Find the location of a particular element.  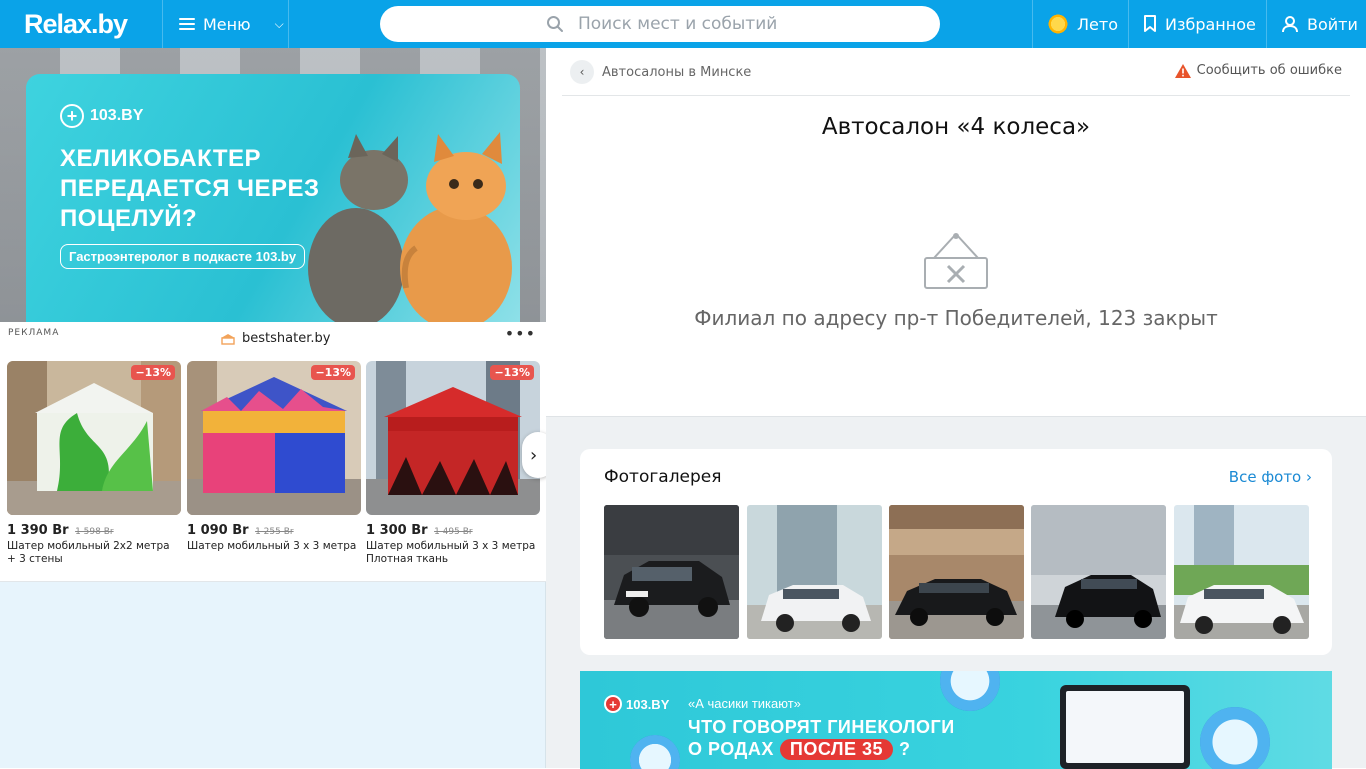

promo-brand: bestshater.by is located at coordinates (275, 338).